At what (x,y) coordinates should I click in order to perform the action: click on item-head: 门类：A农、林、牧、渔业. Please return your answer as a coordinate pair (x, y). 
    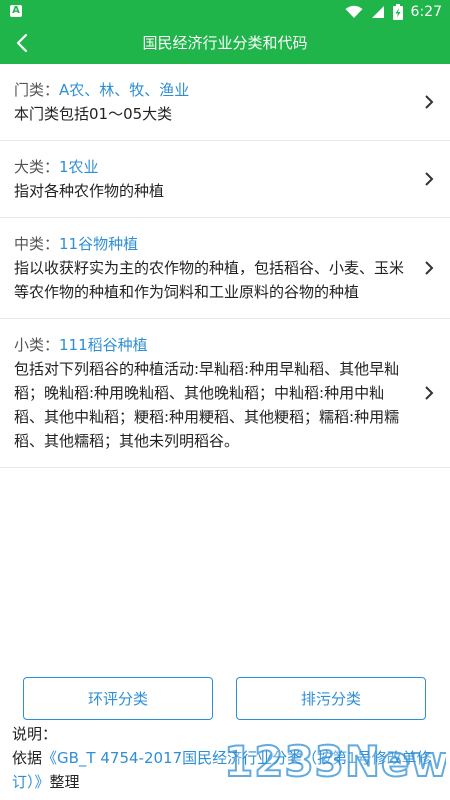
    Looking at the image, I should click on (210, 90).